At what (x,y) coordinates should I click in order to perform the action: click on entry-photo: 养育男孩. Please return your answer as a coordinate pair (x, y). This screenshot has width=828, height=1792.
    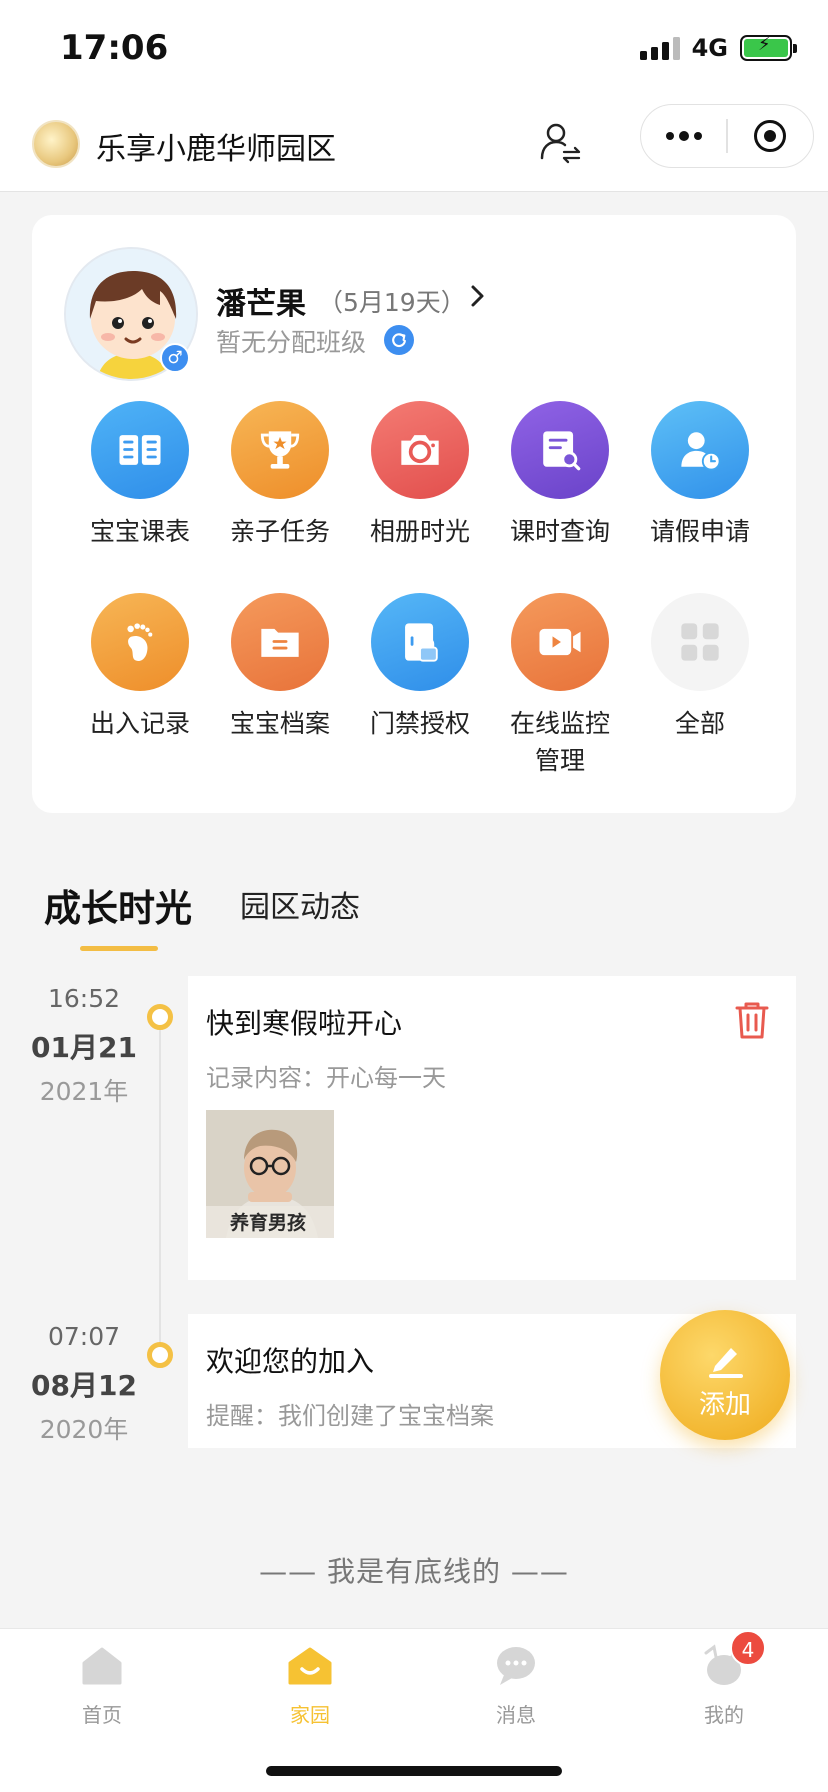
    Looking at the image, I should click on (270, 1174).